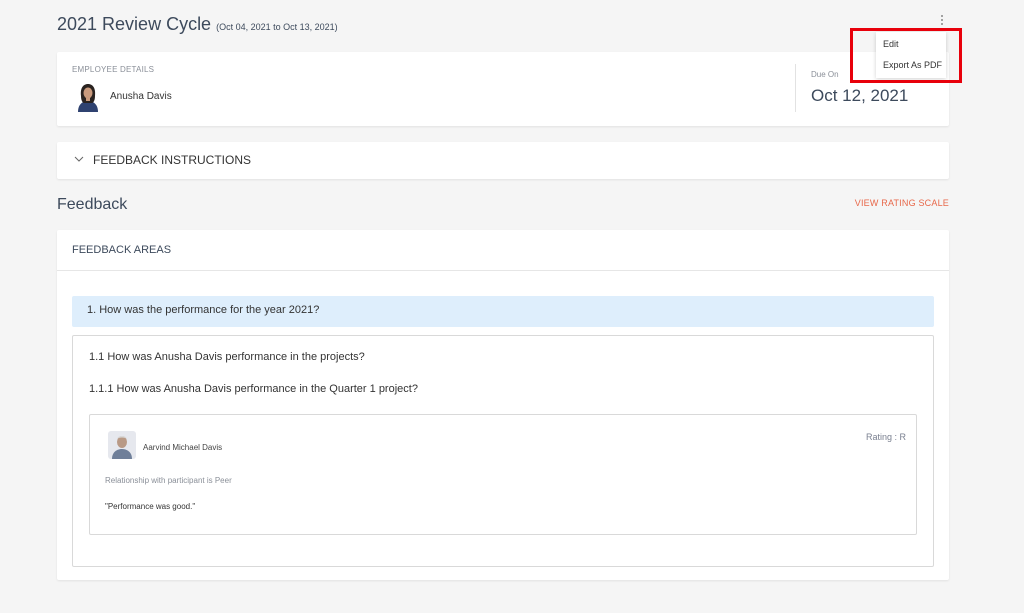  What do you see at coordinates (911, 55) in the screenshot?
I see `options-menu: Edit Export As PDF` at bounding box center [911, 55].